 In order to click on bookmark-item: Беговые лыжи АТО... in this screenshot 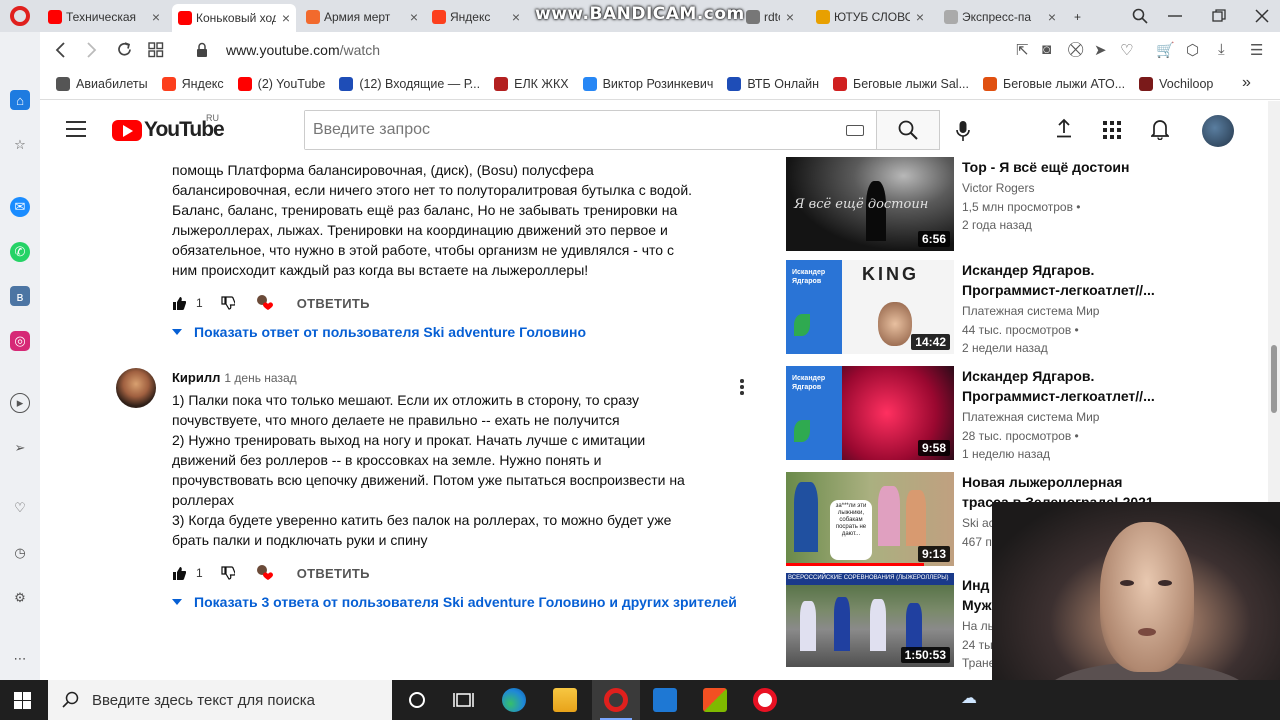, I will do `click(1054, 83)`.